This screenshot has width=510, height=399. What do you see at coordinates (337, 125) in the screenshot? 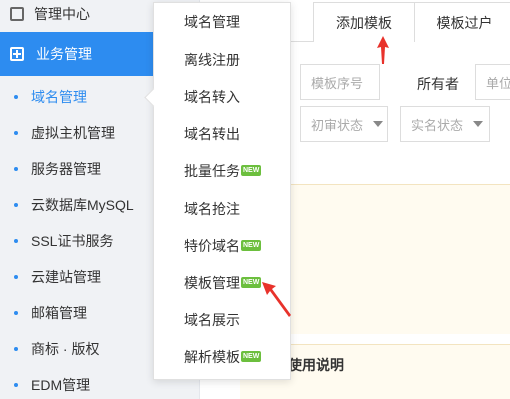
I see `select-value: 初审状态` at bounding box center [337, 125].